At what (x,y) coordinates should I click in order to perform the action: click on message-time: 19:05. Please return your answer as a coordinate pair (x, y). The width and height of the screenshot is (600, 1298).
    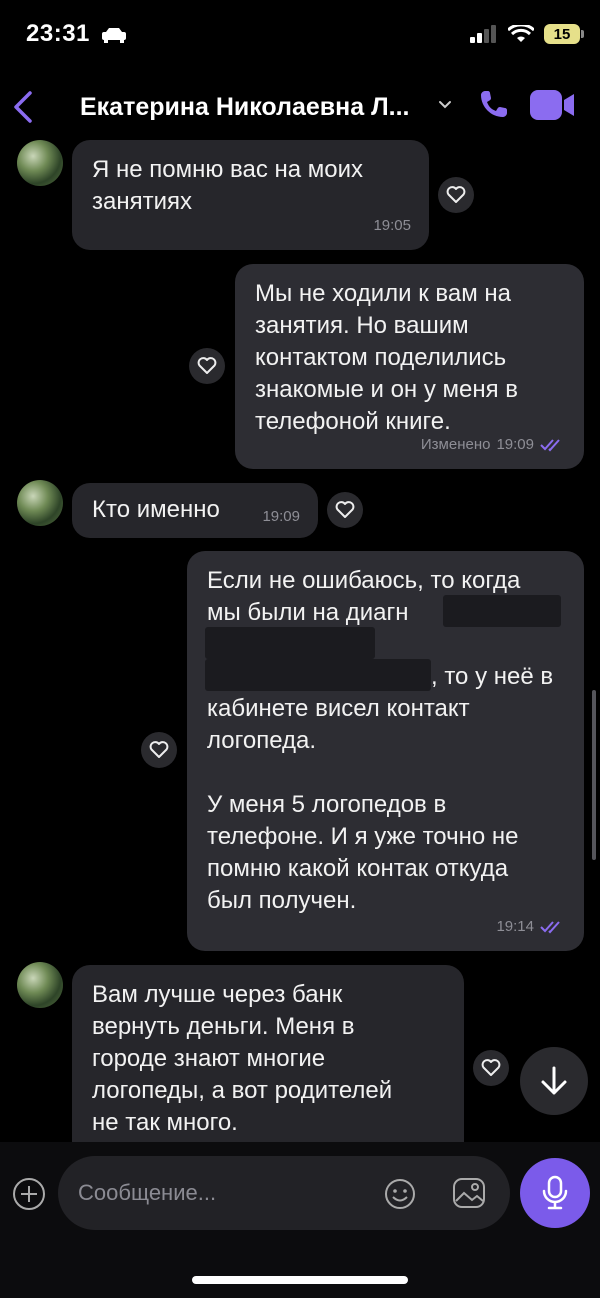
    Looking at the image, I should click on (392, 225).